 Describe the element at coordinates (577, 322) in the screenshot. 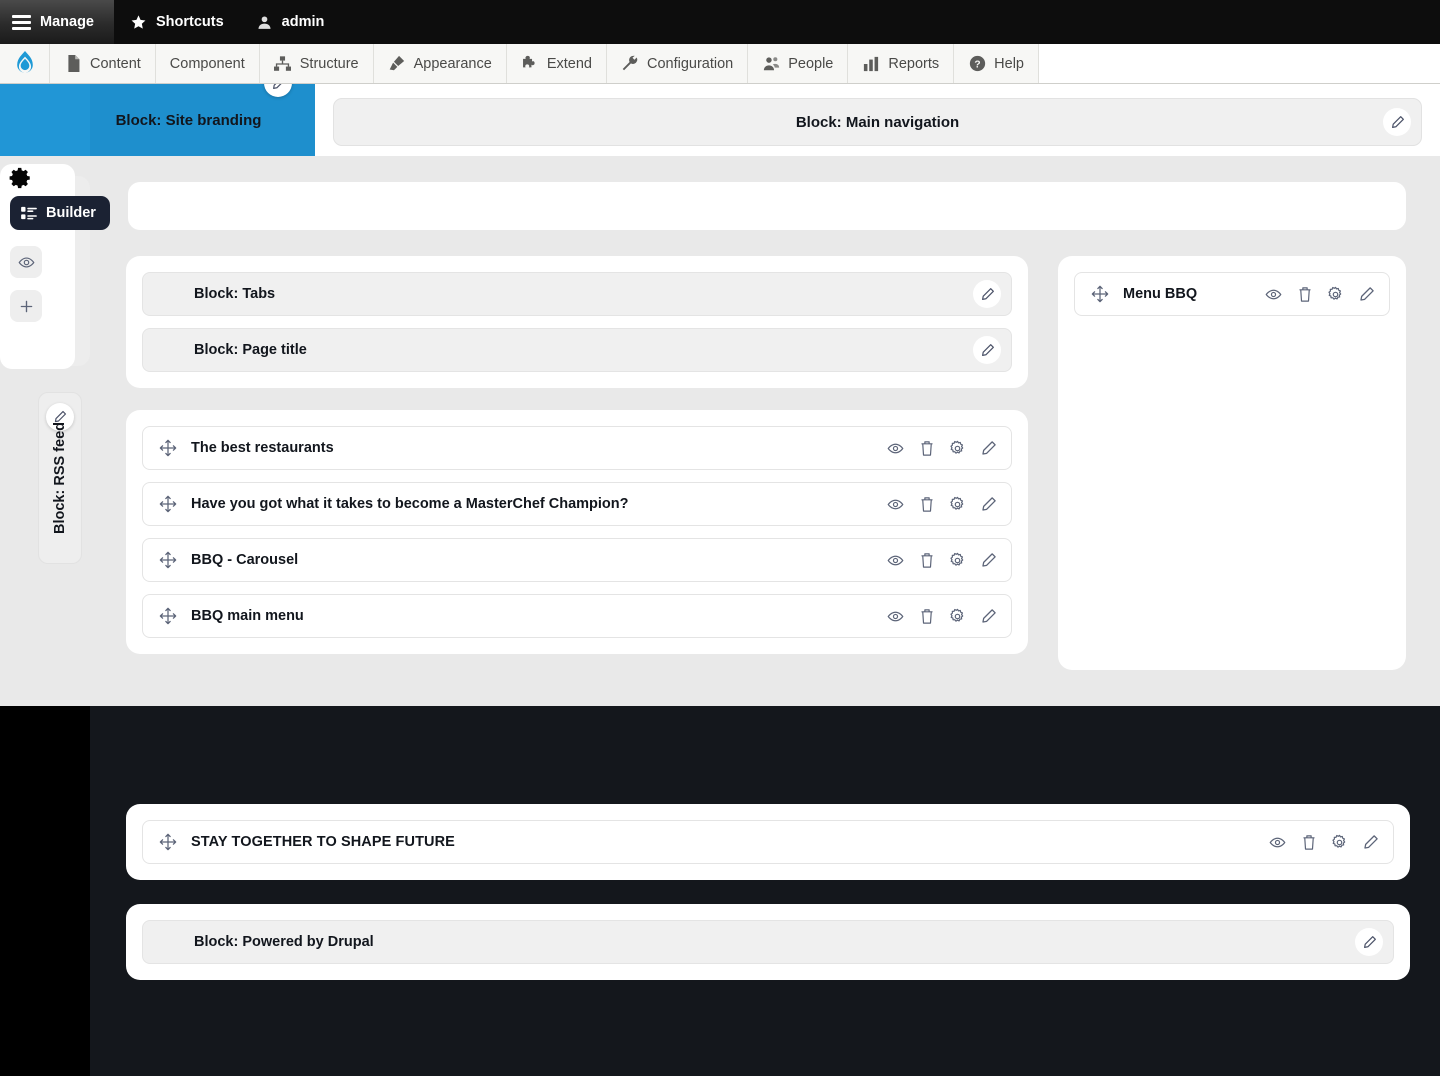

I see `meta-blocks-panel: Block: Tabs Block: Page title` at that location.